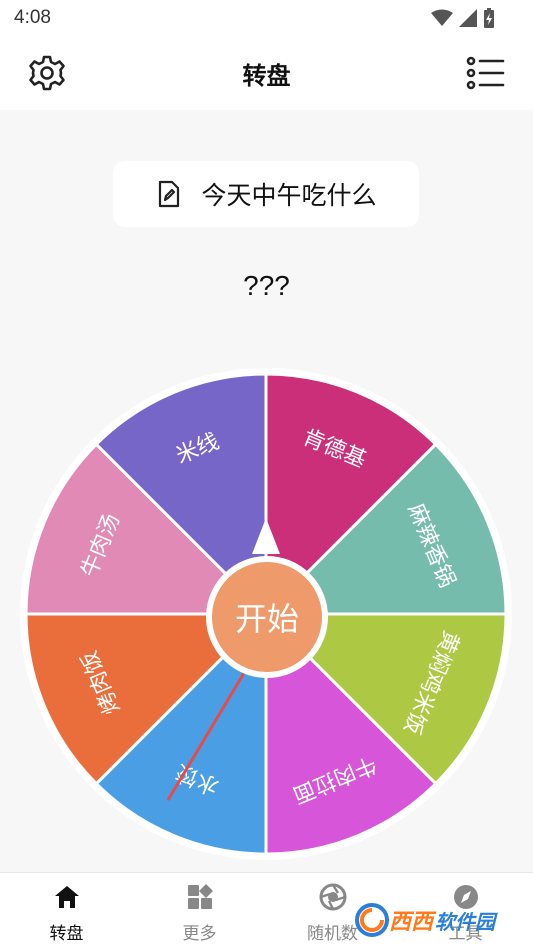 Image resolution: width=533 pixels, height=949 pixels. Describe the element at coordinates (169, 194) in the screenshot. I see `edit-note-icon` at that location.